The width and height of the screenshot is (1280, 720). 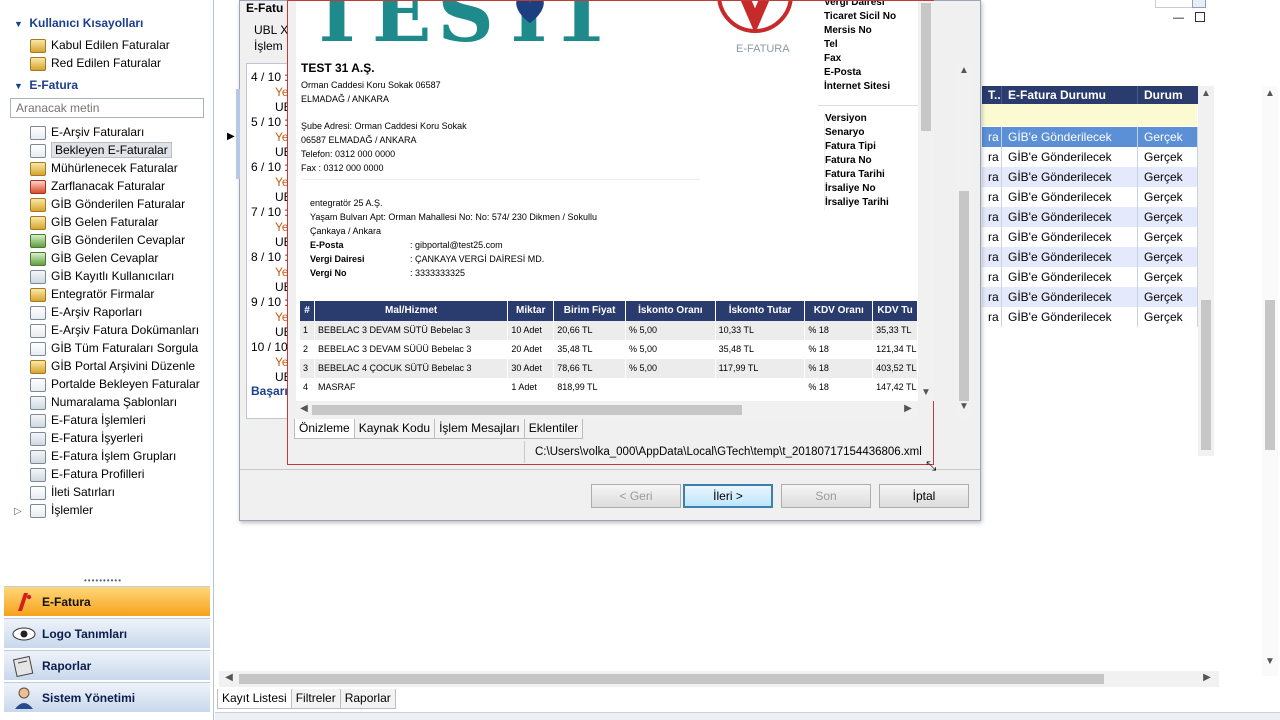 What do you see at coordinates (103, 456) in the screenshot?
I see `nav-item-e-fatura-islem-gruplari: E-Fatura İşlem Grupları` at bounding box center [103, 456].